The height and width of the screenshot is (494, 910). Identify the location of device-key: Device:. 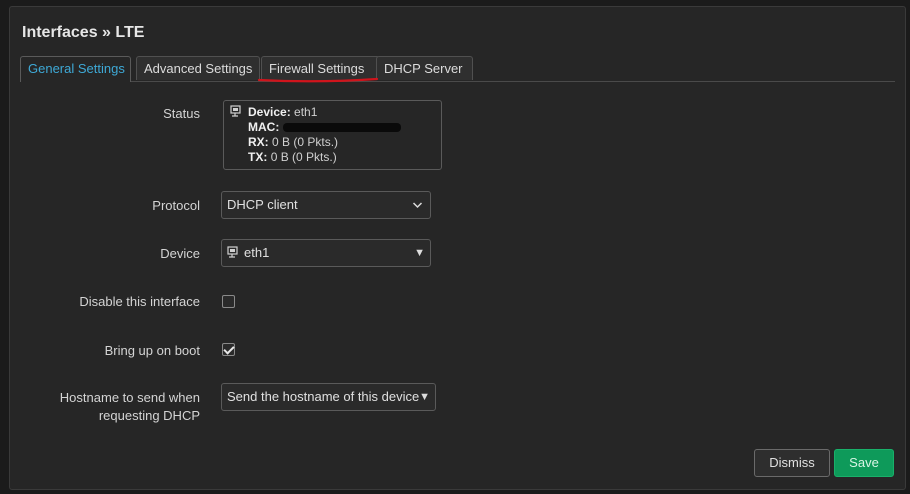
(269, 112).